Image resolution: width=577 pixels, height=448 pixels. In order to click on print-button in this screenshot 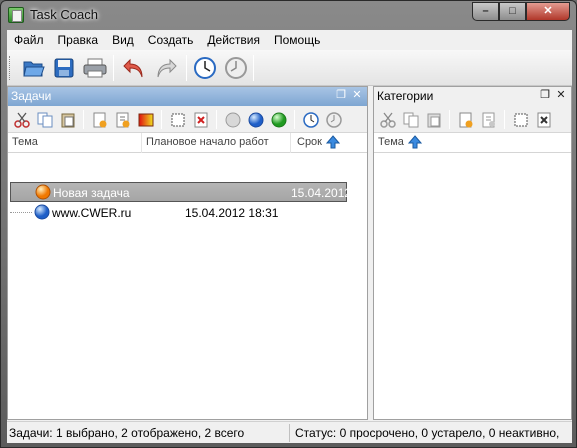, I will do `click(95, 68)`.